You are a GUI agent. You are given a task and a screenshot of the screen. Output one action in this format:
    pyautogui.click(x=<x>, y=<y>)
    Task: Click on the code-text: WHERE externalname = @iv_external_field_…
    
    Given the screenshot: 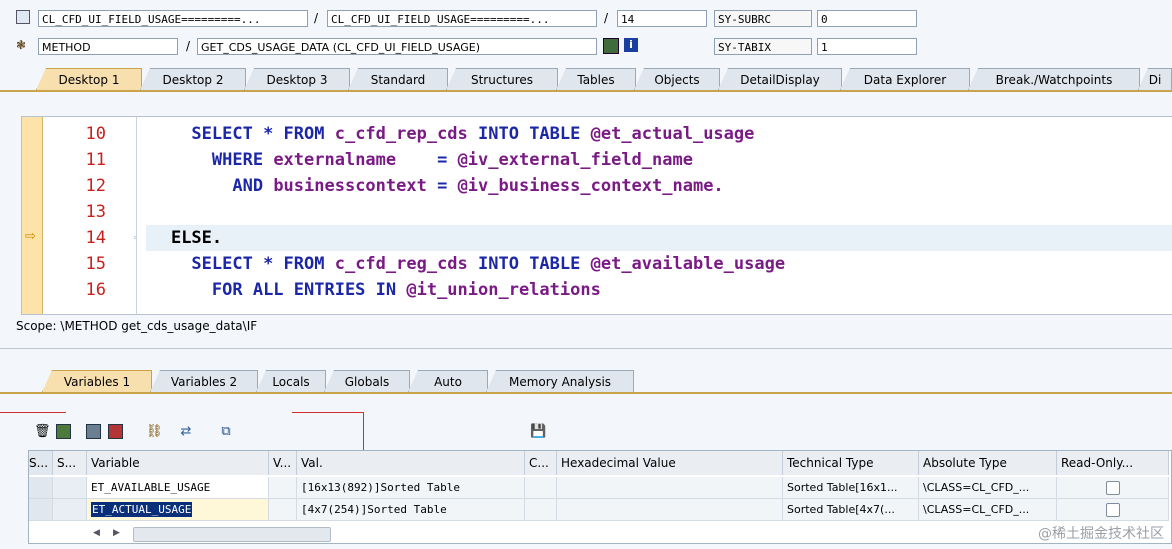 What is the action you would take?
    pyautogui.click(x=452, y=160)
    